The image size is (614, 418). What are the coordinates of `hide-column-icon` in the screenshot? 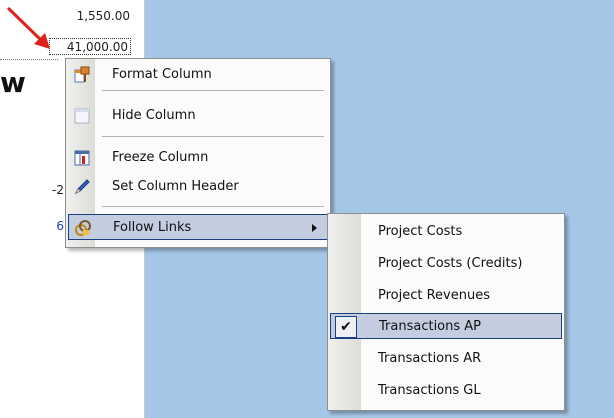 It's located at (82, 116).